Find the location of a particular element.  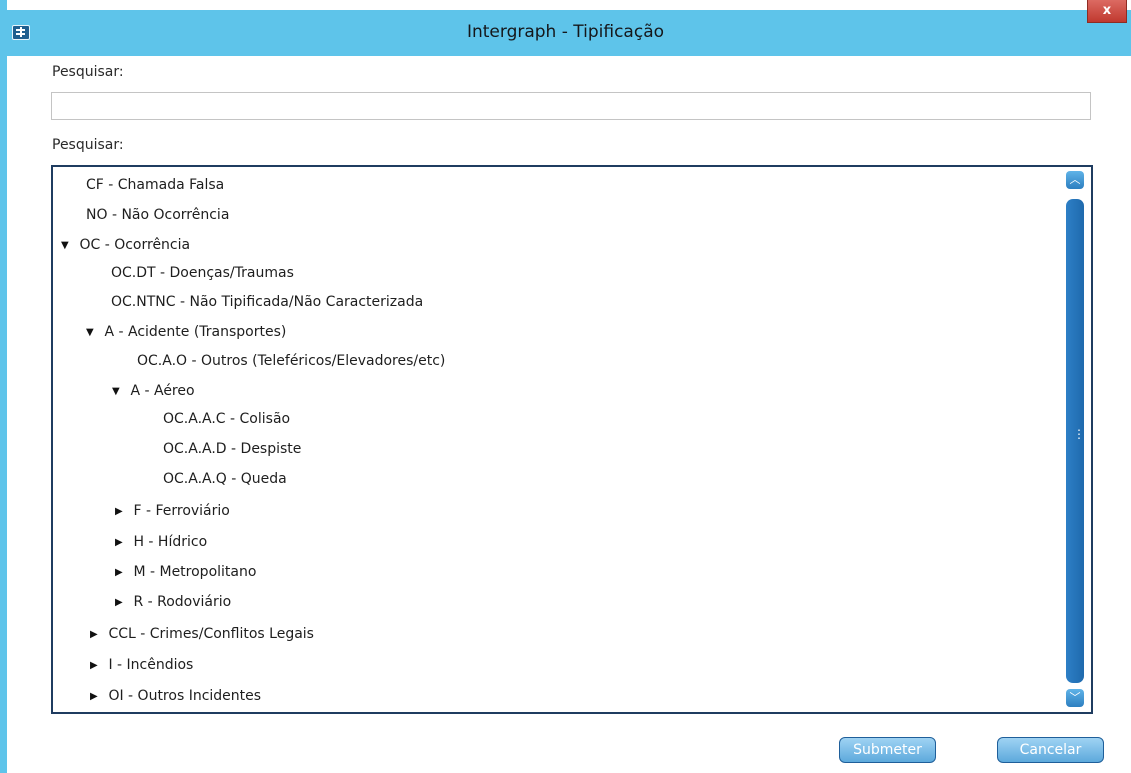

tree-item-hidrico: ▶ H - Hídrico is located at coordinates (161, 542).